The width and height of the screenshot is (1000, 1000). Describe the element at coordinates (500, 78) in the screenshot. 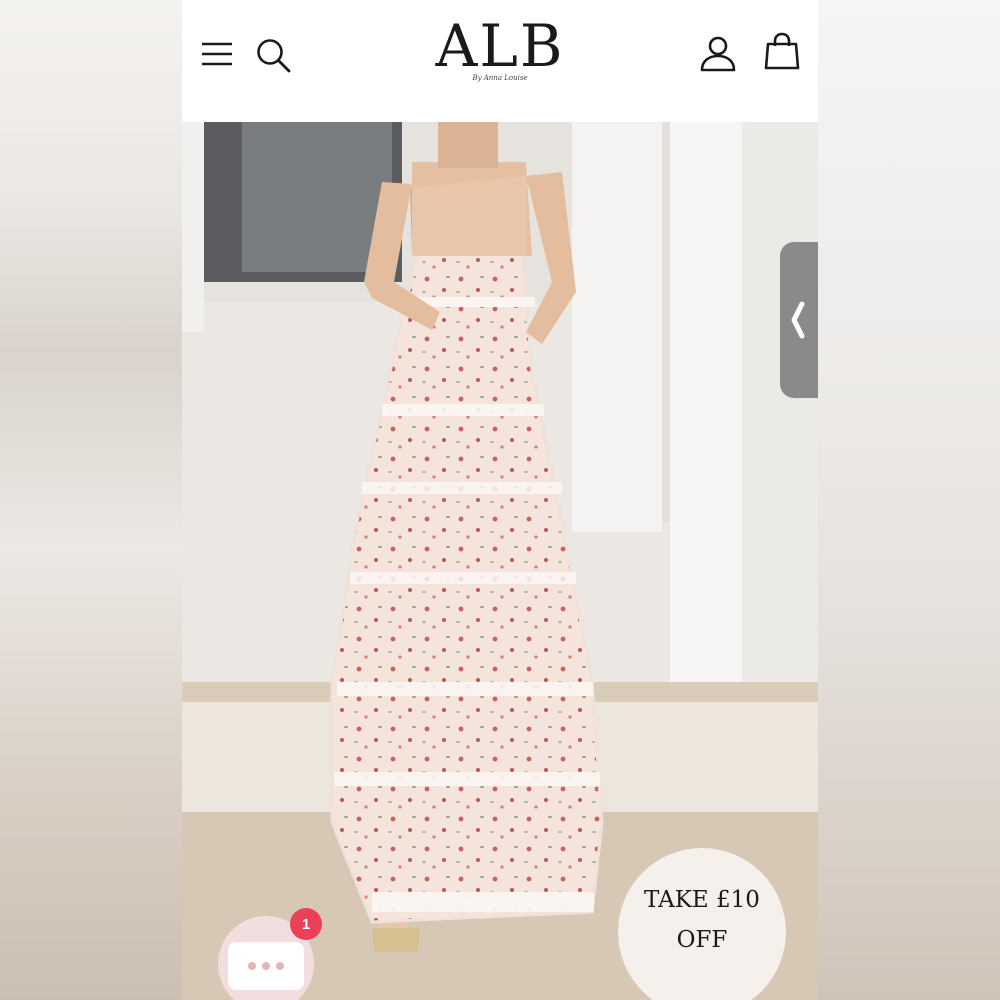

I see `brand-logo-subtitle: By Anna Louise` at that location.